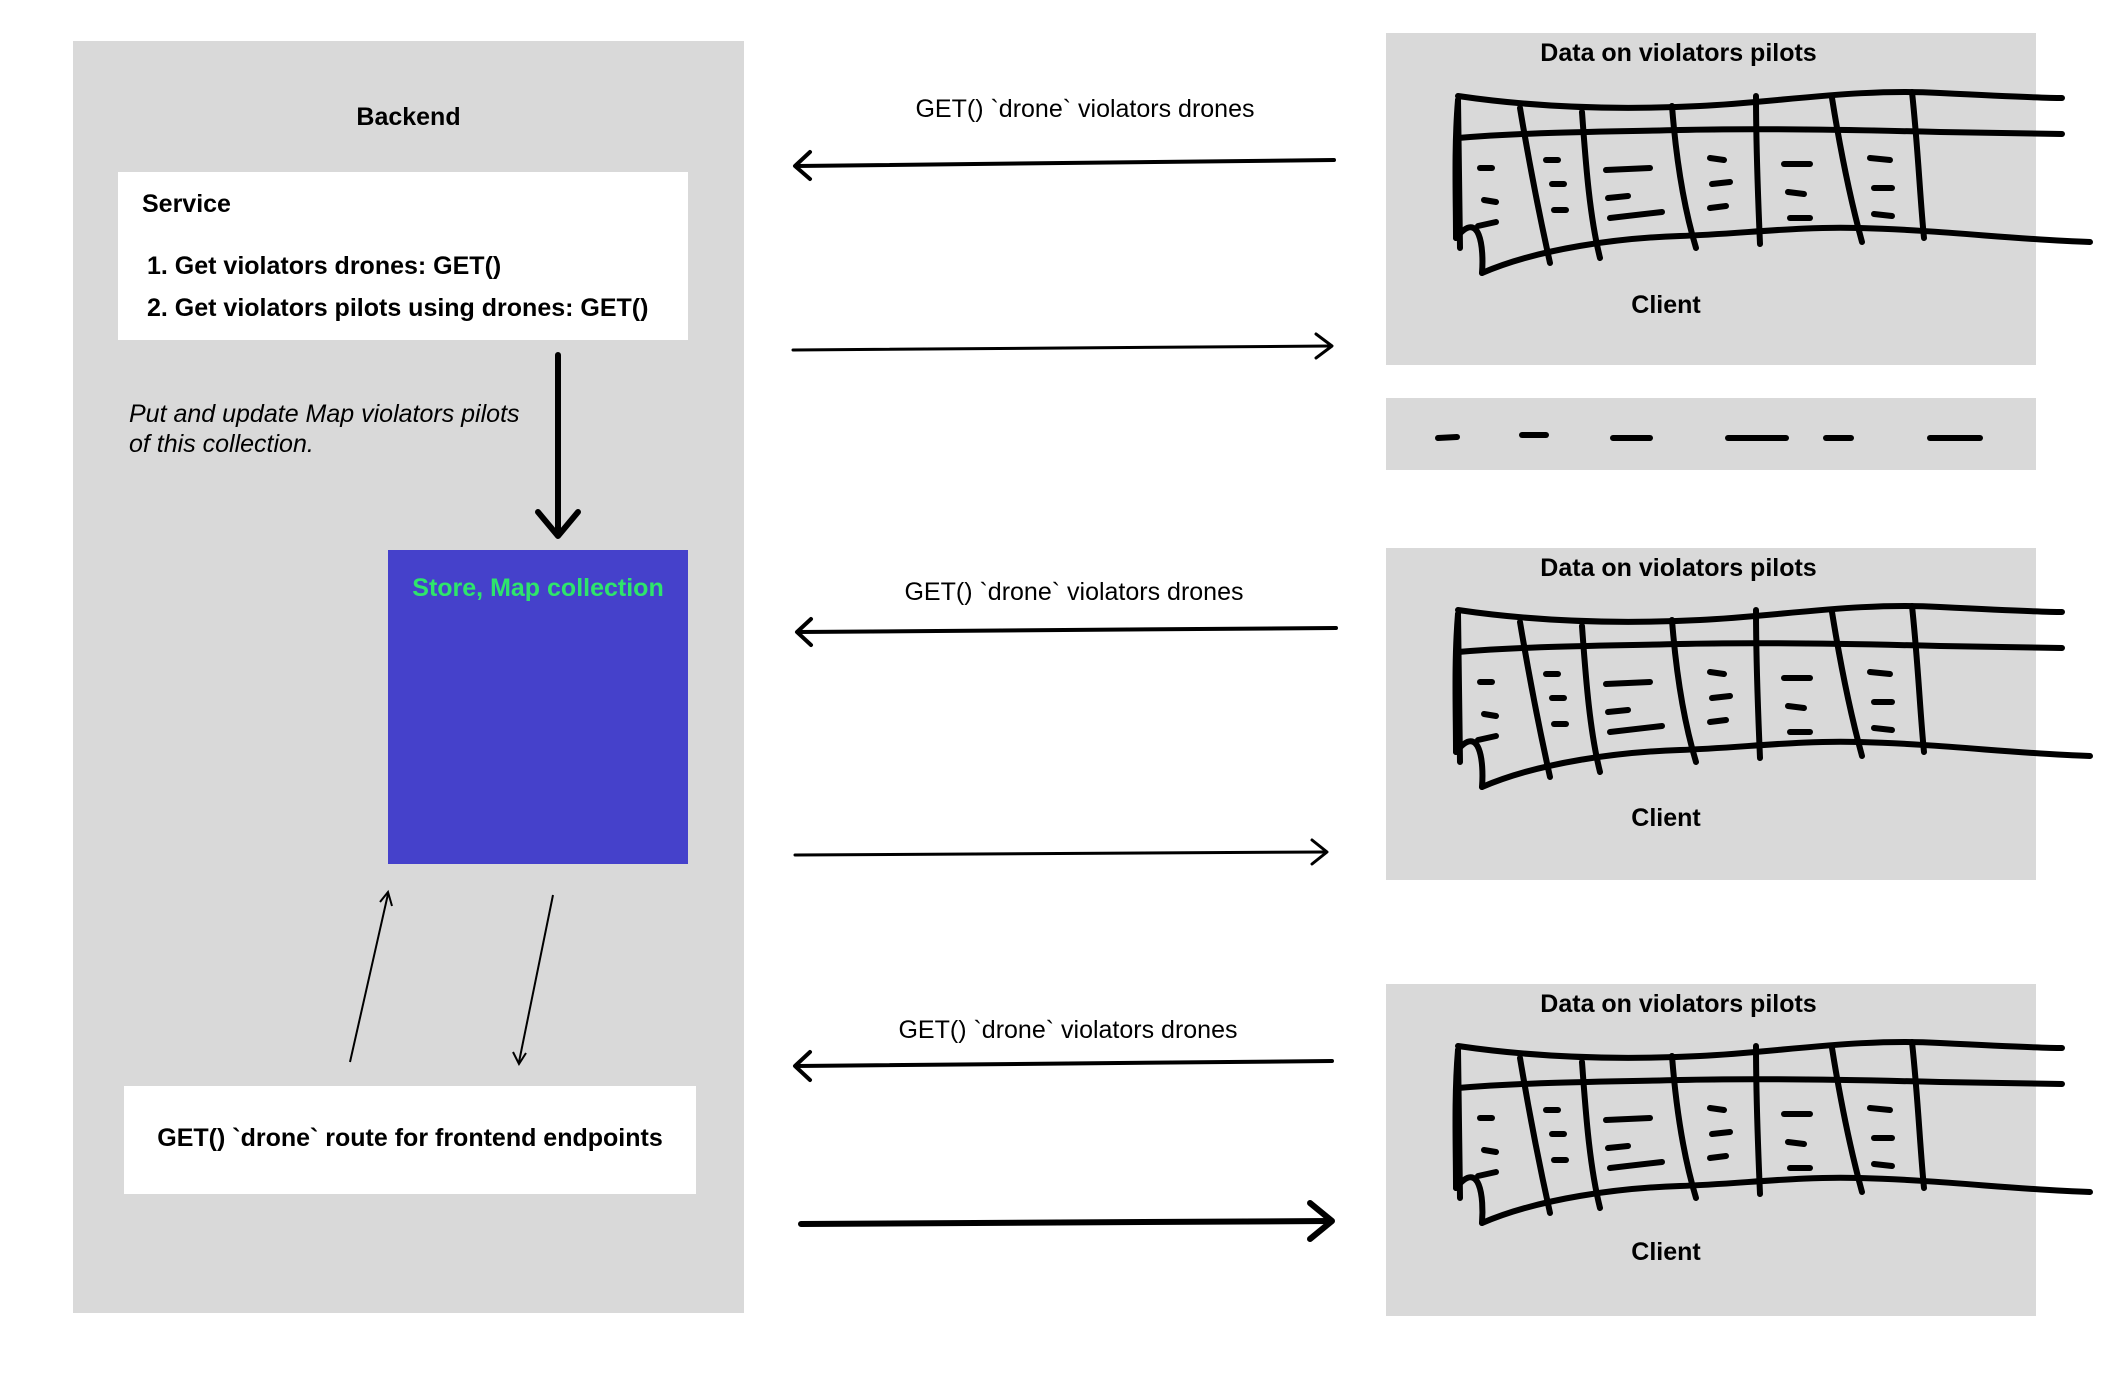  I want to click on service-step-1: 1. Get violators drones: GET(), so click(324, 266).